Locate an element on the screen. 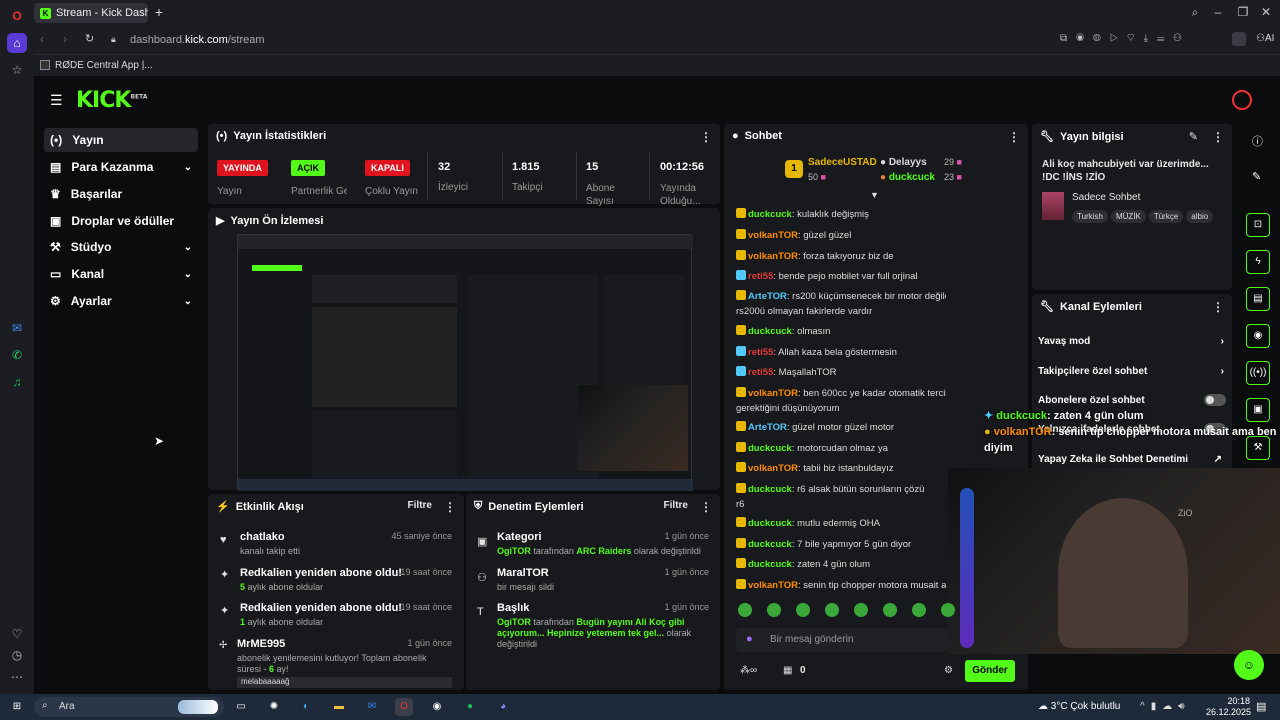  weather-widget: ☁ 3°C Çok bulutlu is located at coordinates (1079, 706).